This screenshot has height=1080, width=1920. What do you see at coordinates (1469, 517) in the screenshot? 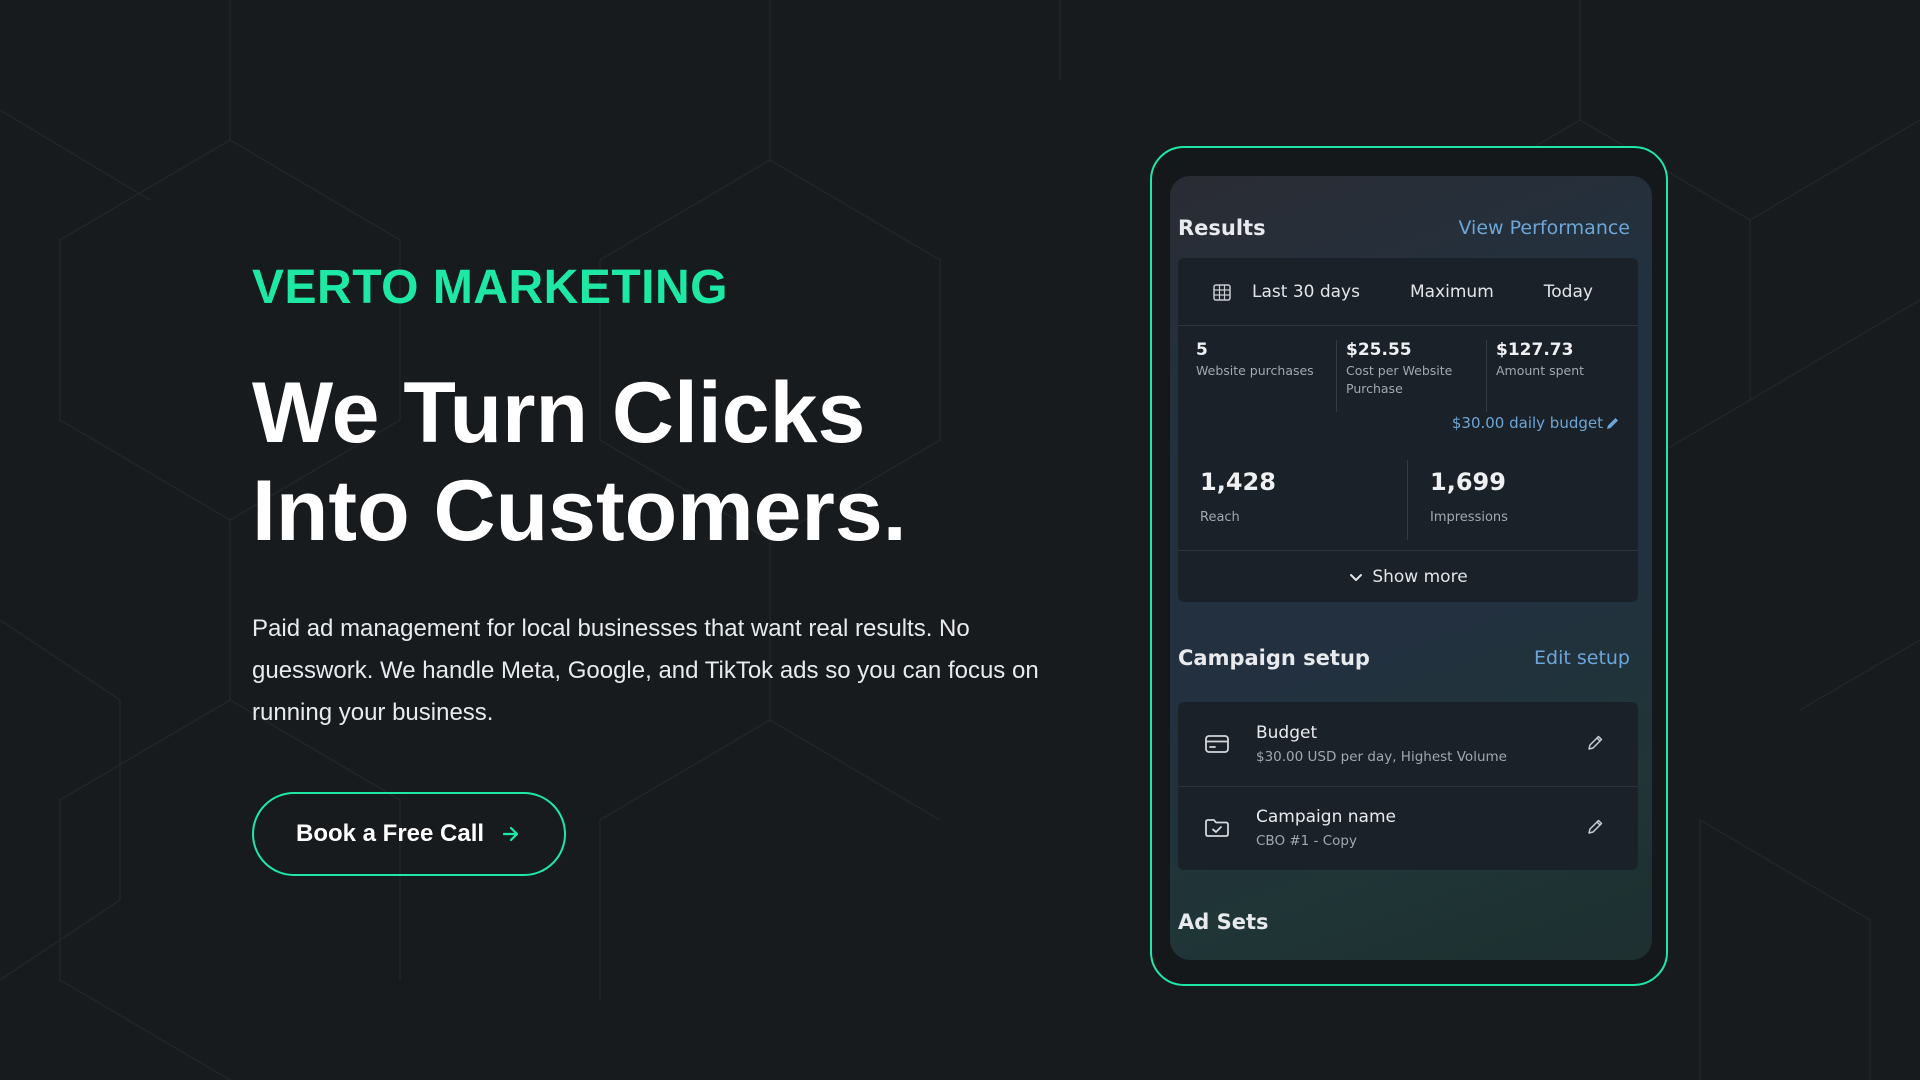
I see `impressions-label: Impressions` at bounding box center [1469, 517].